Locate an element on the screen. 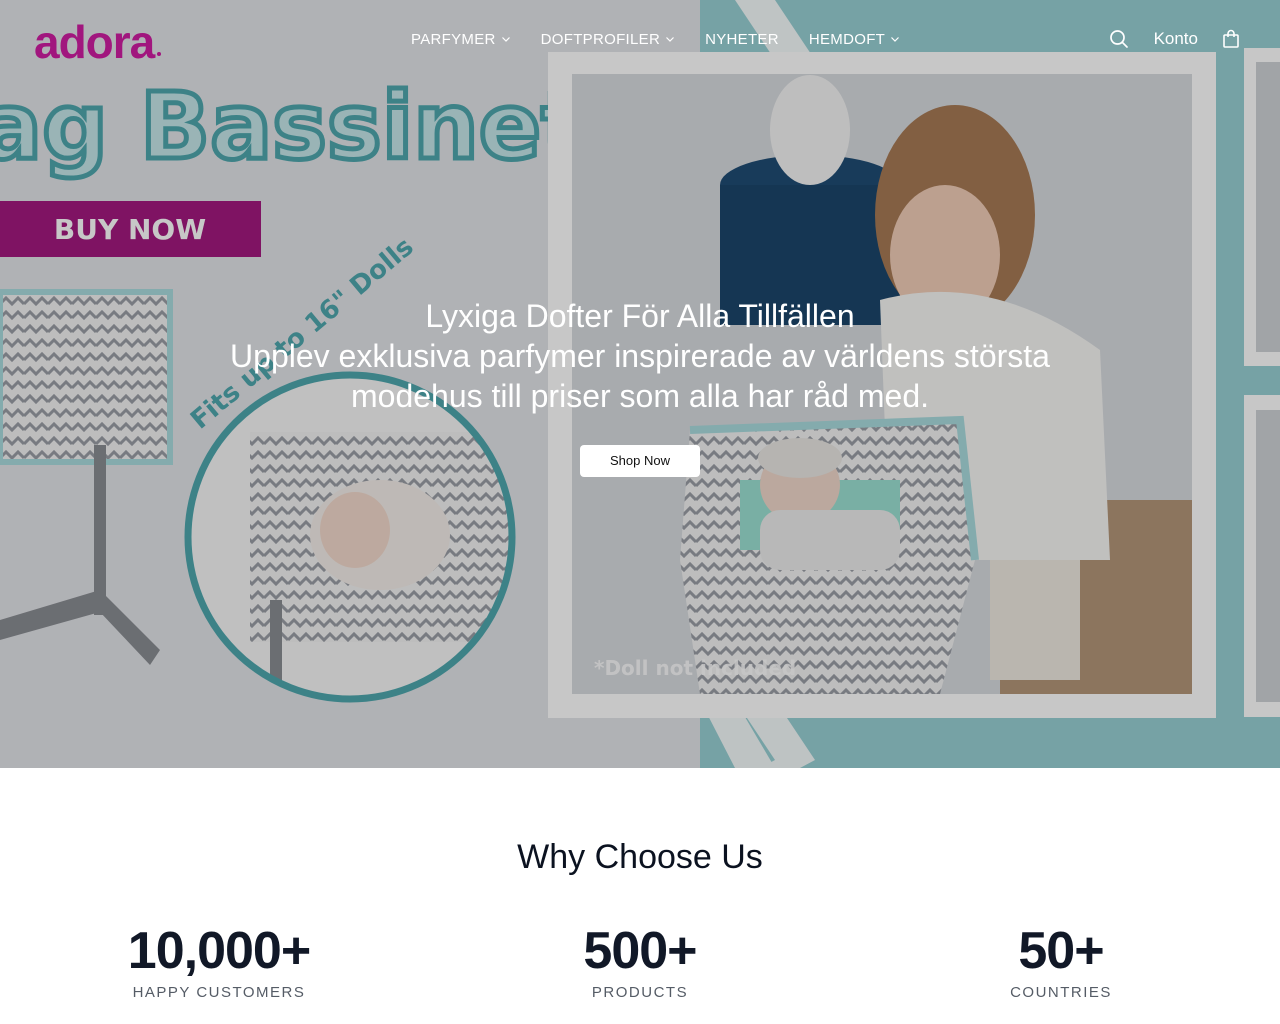 This screenshot has width=1280, height=1024. stat-products: 500+ PRODUCTS is located at coordinates (640, 960).